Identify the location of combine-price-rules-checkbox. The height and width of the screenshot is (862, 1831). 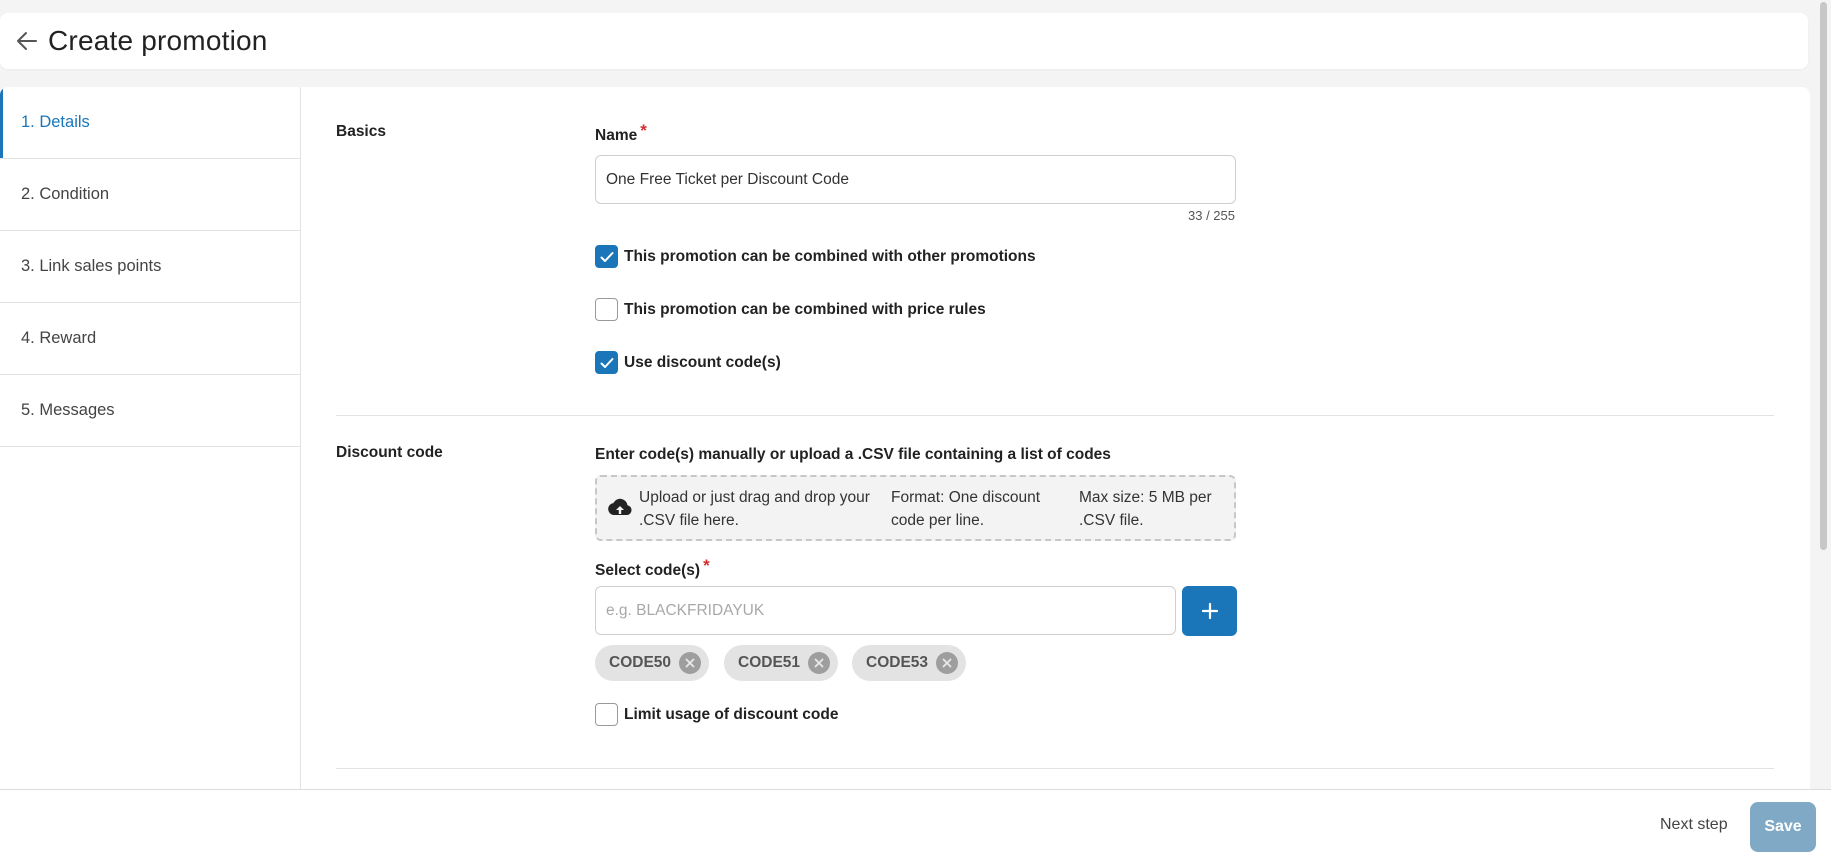
(606, 309).